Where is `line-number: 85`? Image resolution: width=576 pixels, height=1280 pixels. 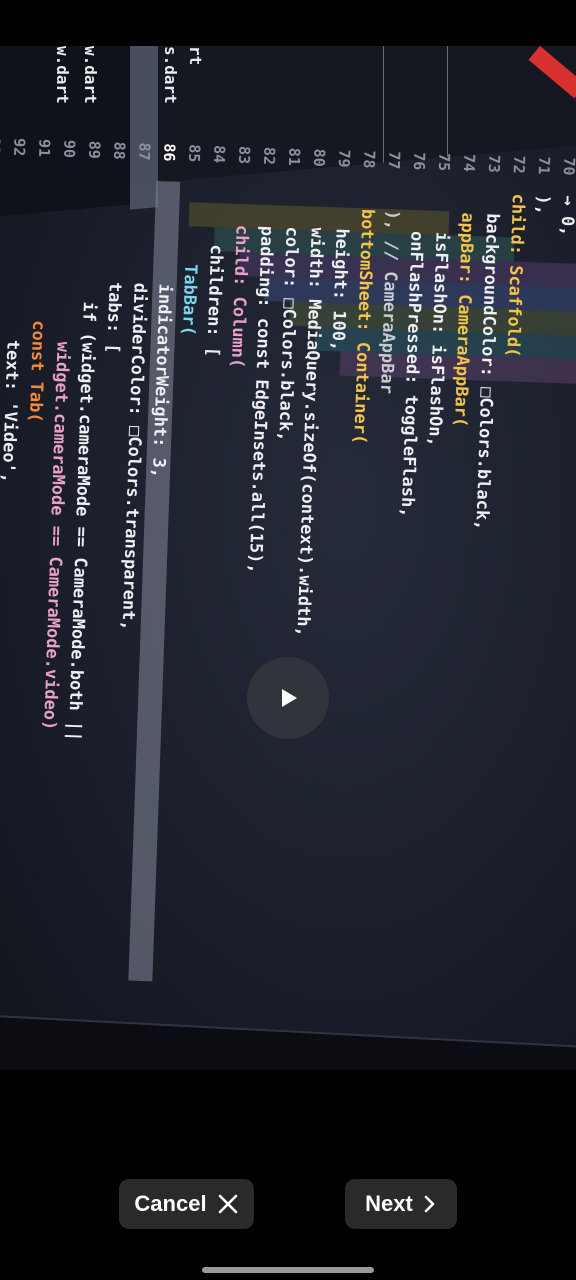
line-number: 85 is located at coordinates (194, 153).